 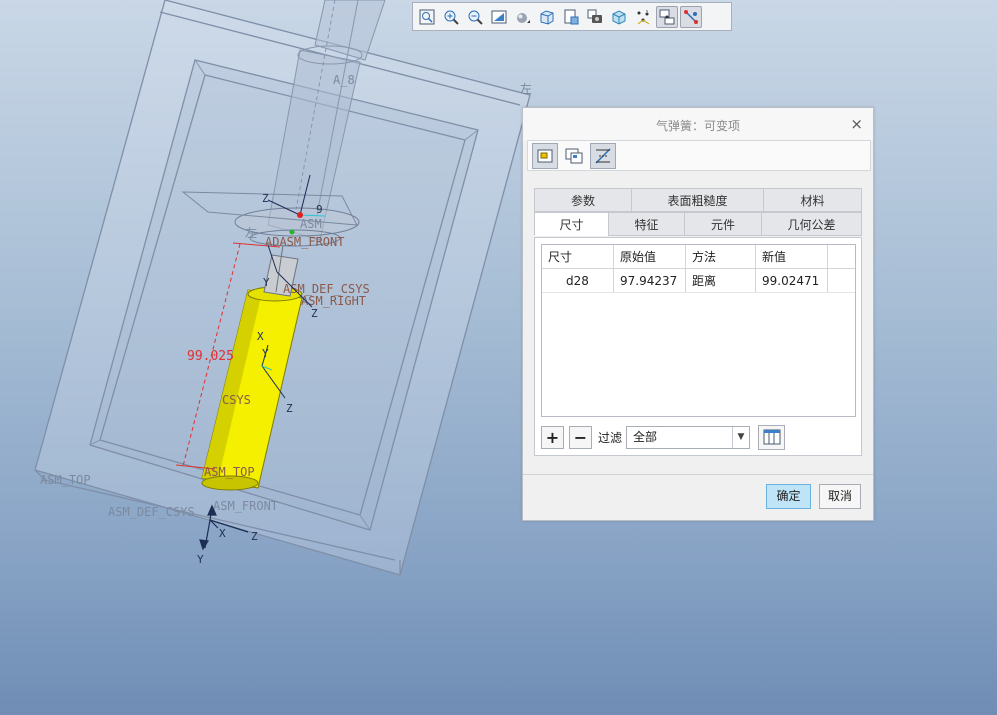 What do you see at coordinates (841, 257) in the screenshot?
I see `col-header-extra` at bounding box center [841, 257].